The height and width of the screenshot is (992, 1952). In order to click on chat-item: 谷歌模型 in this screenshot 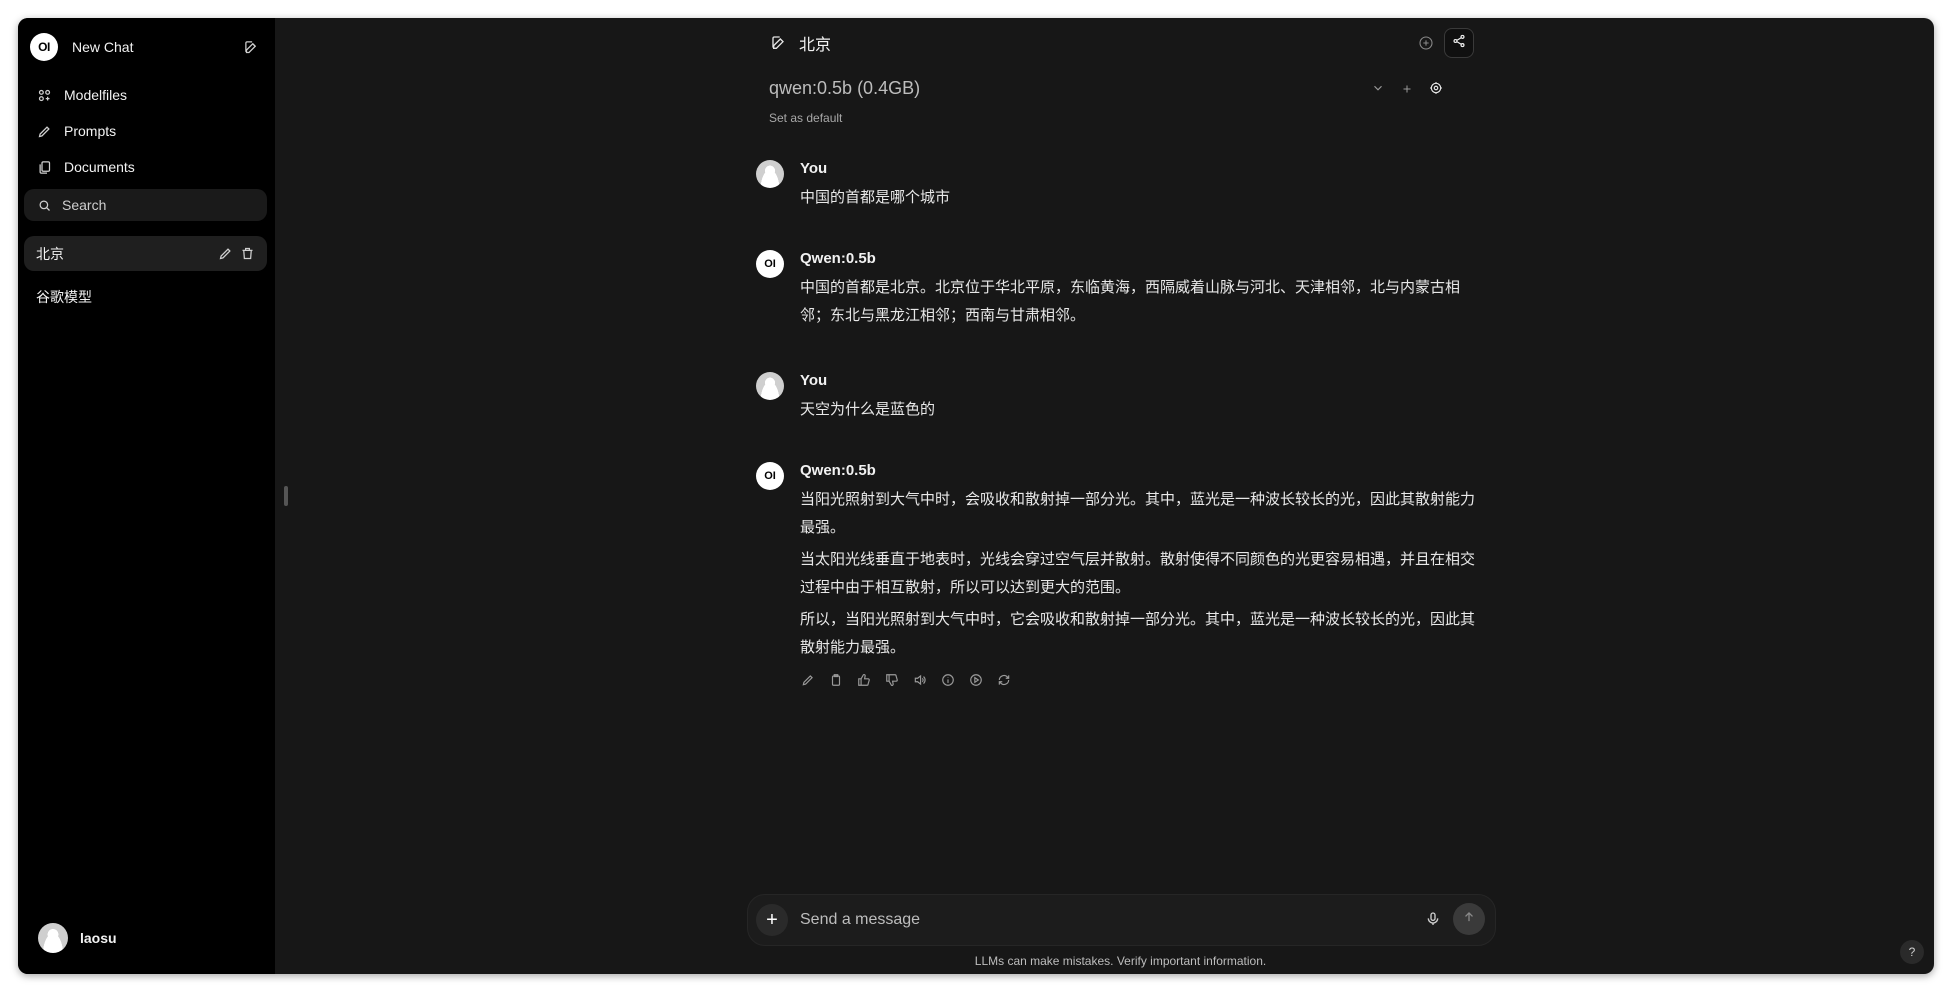, I will do `click(64, 297)`.